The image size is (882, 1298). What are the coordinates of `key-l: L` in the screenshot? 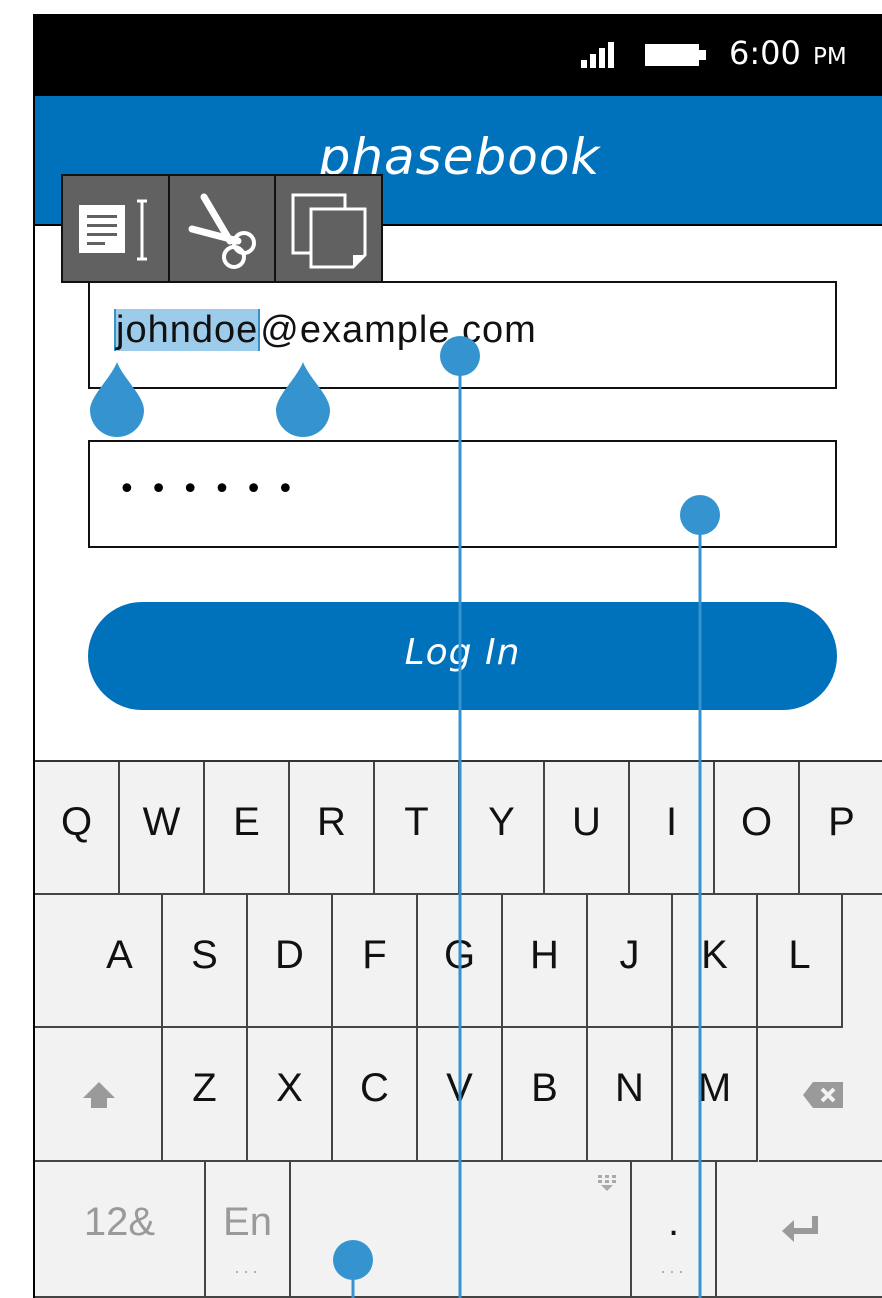 It's located at (800, 961).